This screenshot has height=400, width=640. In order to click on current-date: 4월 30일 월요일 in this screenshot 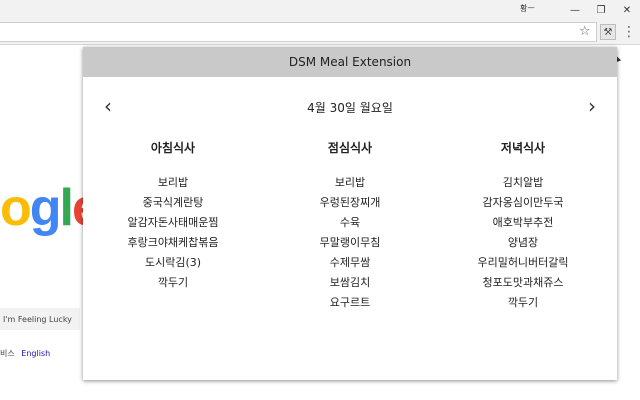, I will do `click(350, 107)`.